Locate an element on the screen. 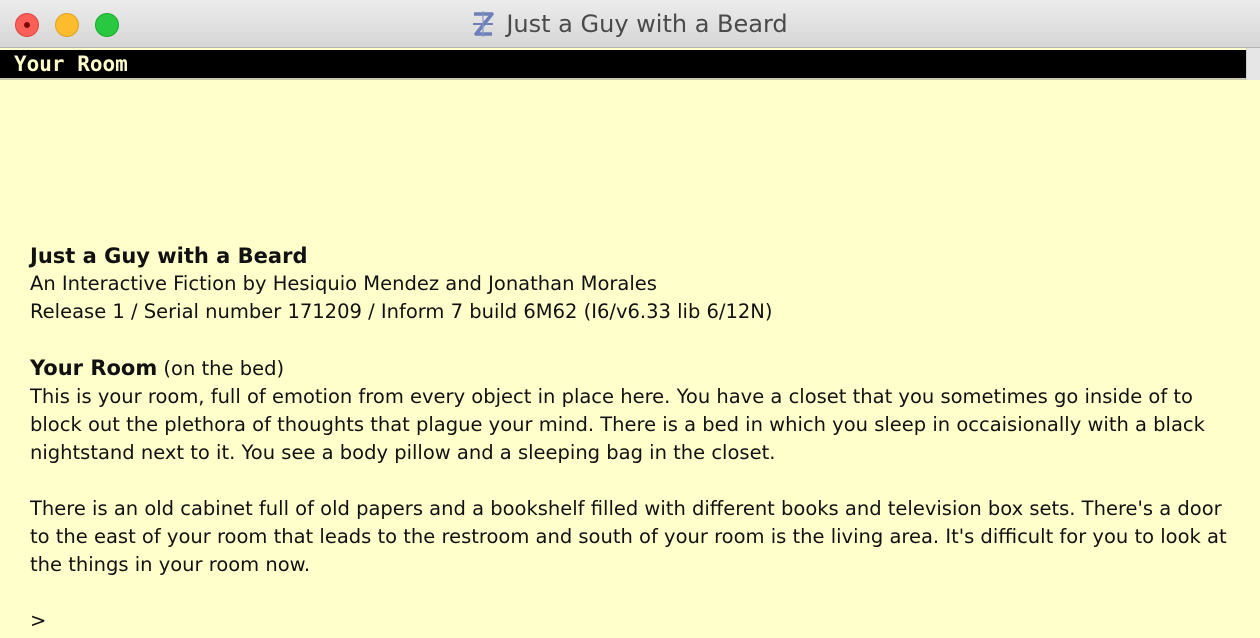 This screenshot has height=638, width=1260. room-heading: Your Room (on the bed) is located at coordinates (635, 368).